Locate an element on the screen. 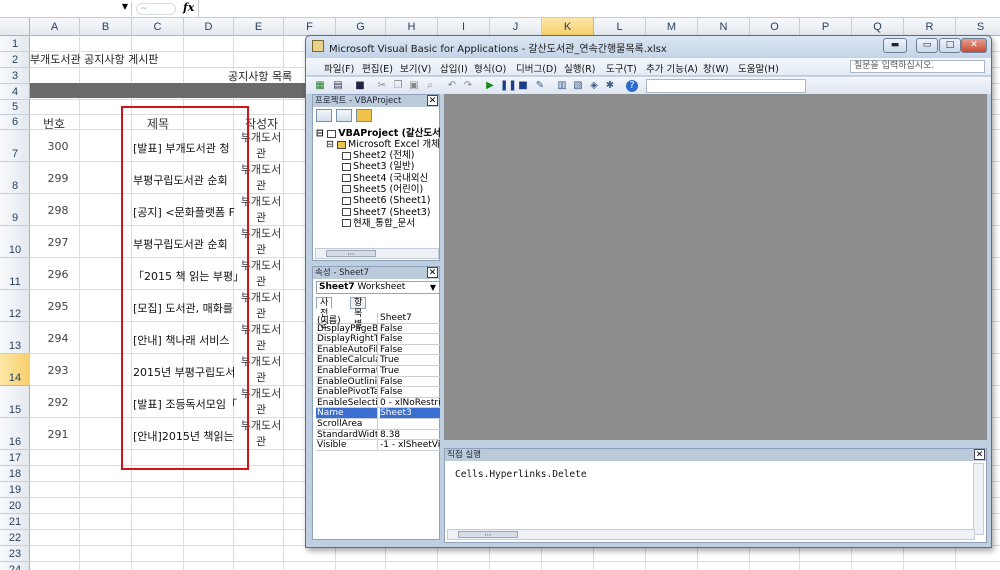 This screenshot has height=570, width=1000. row-header-9: 9 is located at coordinates (15, 210).